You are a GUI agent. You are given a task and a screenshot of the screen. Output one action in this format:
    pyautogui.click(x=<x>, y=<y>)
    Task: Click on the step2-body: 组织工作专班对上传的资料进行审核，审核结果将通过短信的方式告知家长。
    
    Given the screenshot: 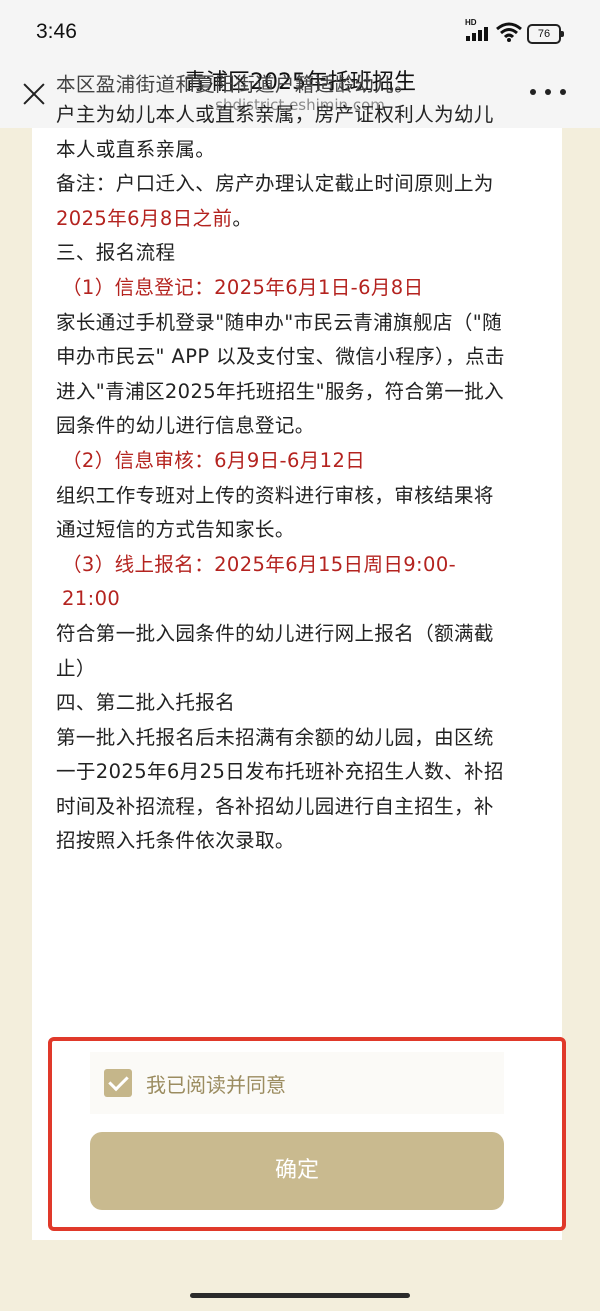 What is the action you would take?
    pyautogui.click(x=275, y=512)
    